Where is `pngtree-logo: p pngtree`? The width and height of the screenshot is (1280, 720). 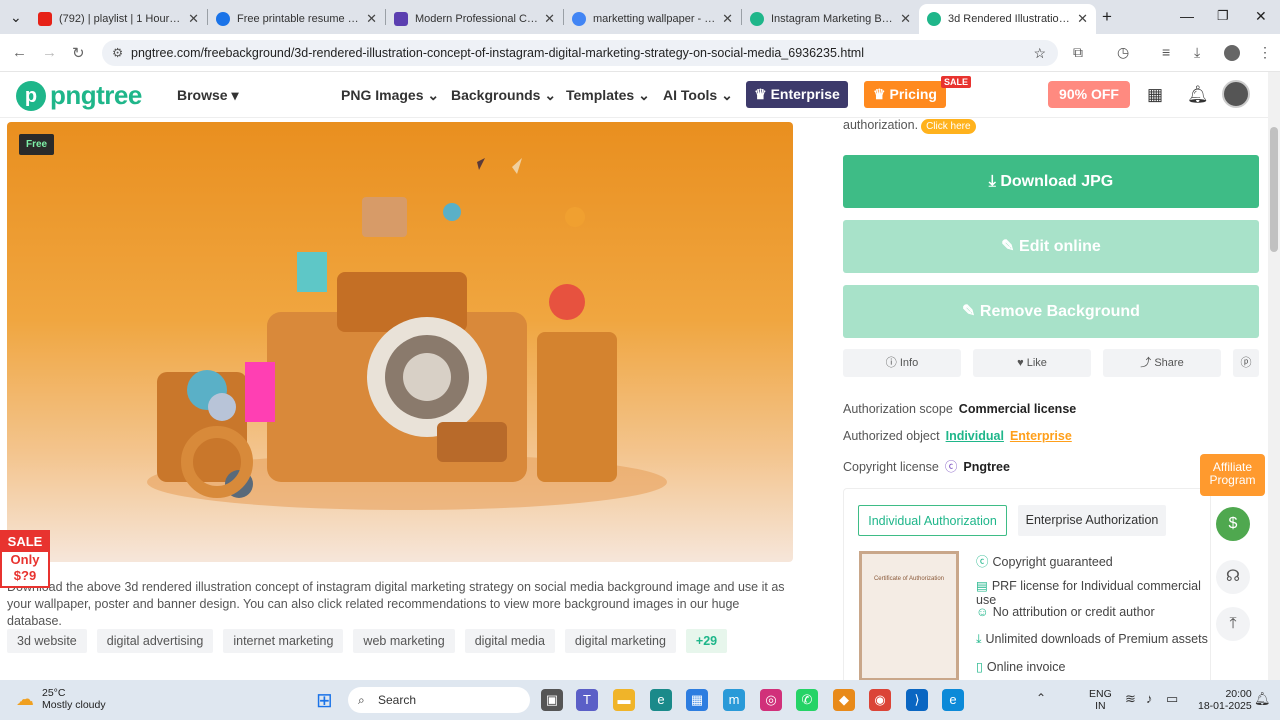
pngtree-logo: p pngtree is located at coordinates (79, 95).